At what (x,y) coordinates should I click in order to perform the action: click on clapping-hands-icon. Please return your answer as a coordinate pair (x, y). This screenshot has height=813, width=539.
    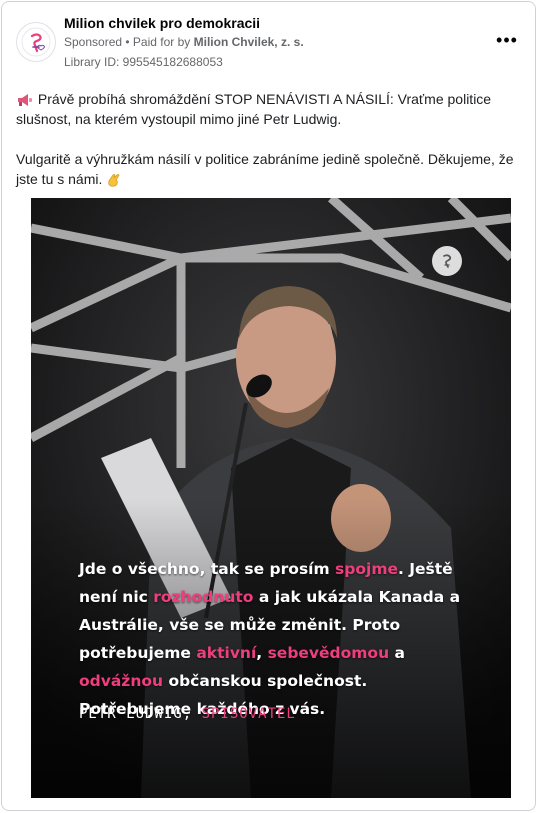
    Looking at the image, I should click on (114, 180).